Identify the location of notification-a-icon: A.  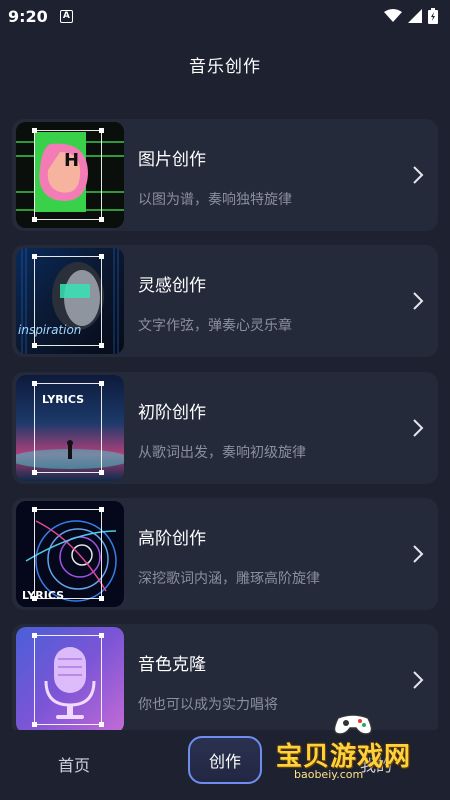
(66, 16).